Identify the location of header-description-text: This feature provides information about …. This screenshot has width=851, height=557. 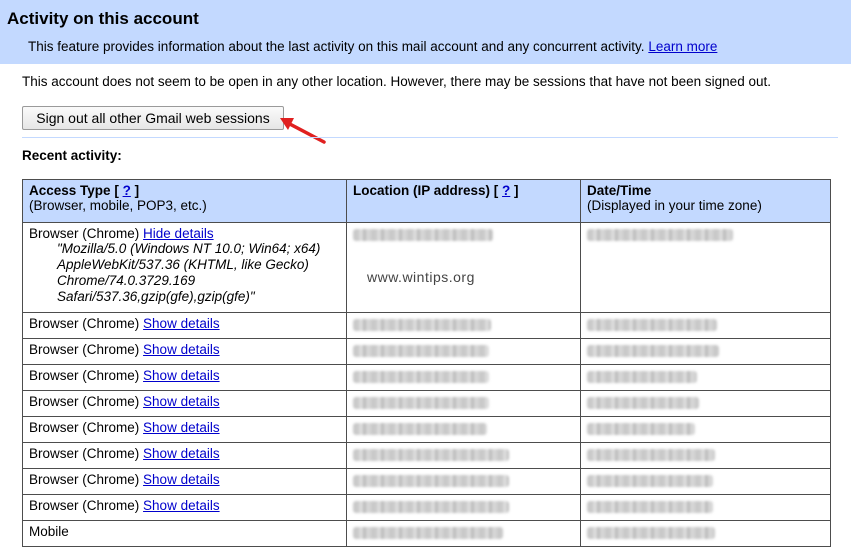
(336, 46).